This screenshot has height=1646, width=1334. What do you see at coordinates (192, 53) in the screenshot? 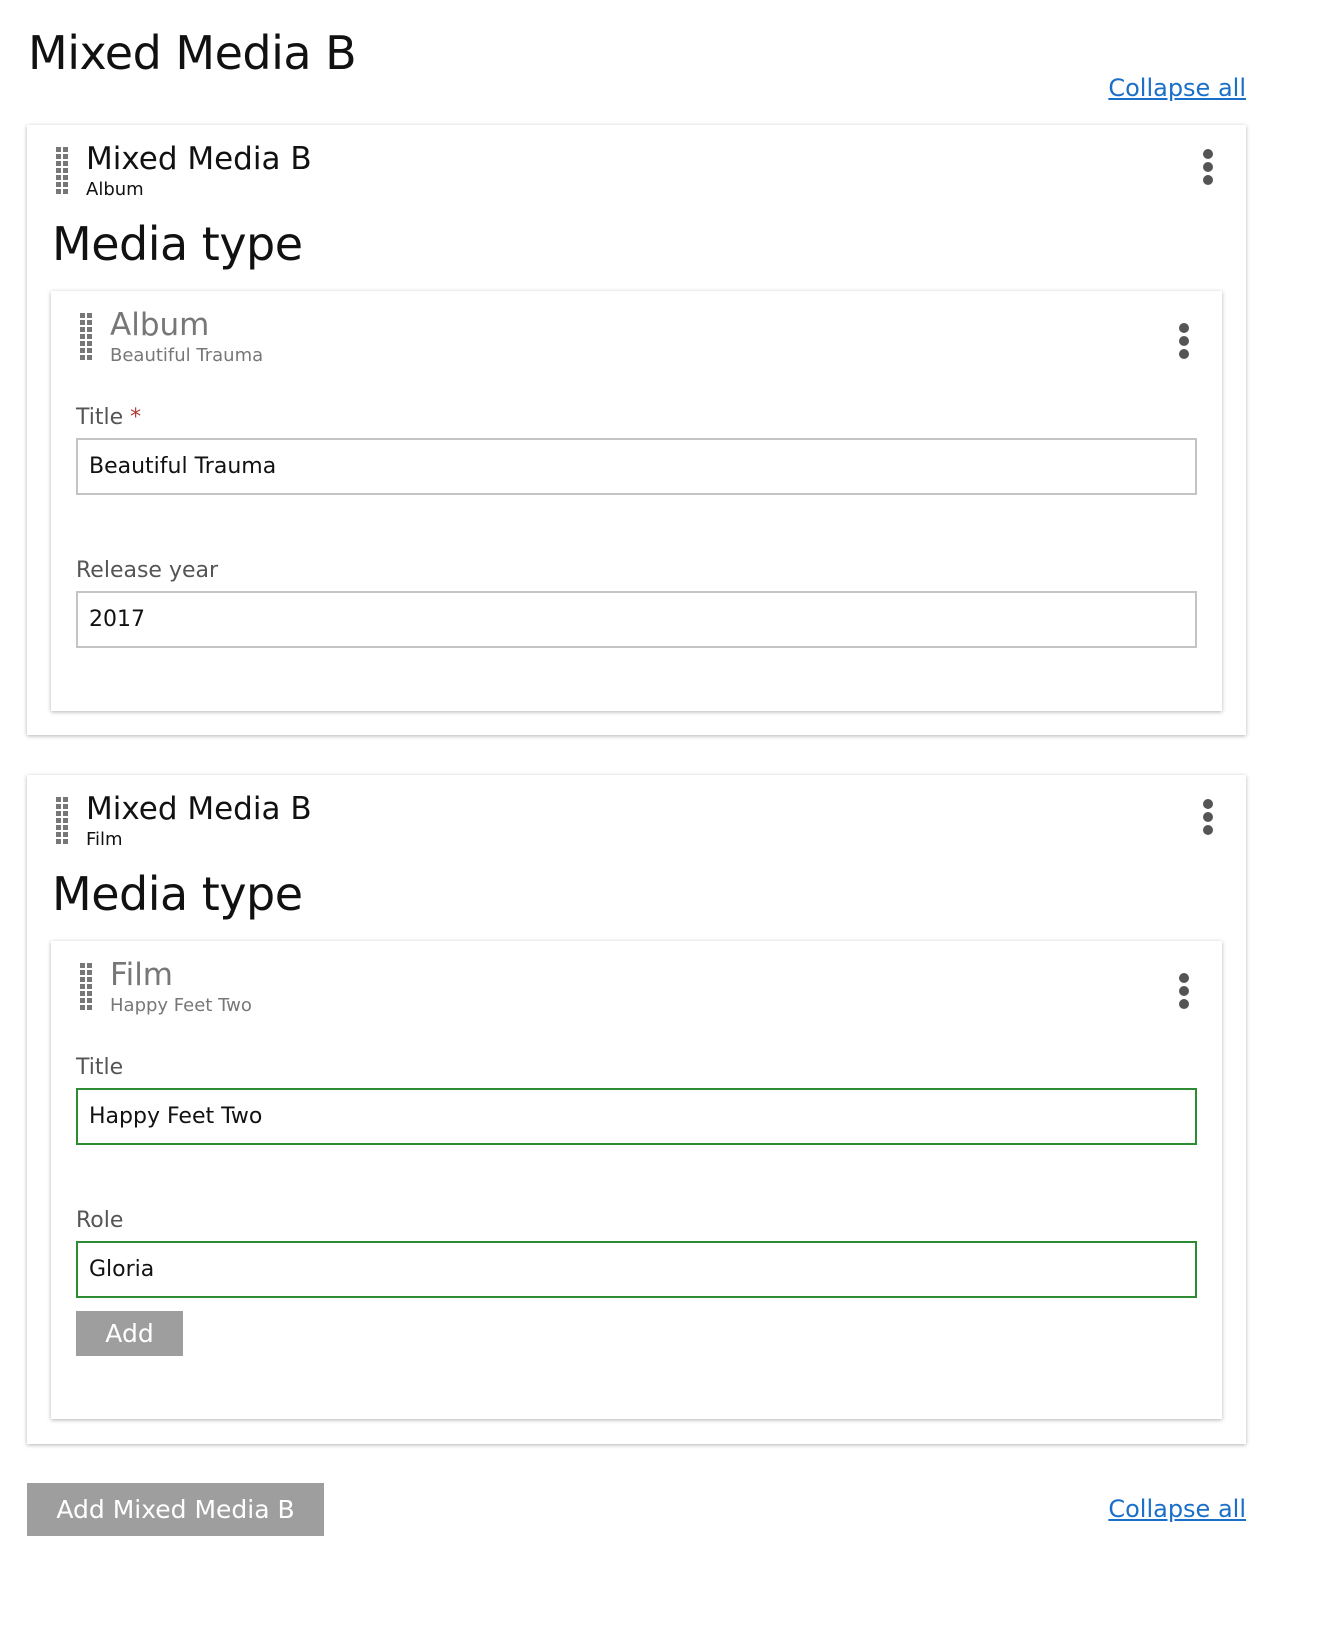
I see `page-title: Mixed Media B` at bounding box center [192, 53].